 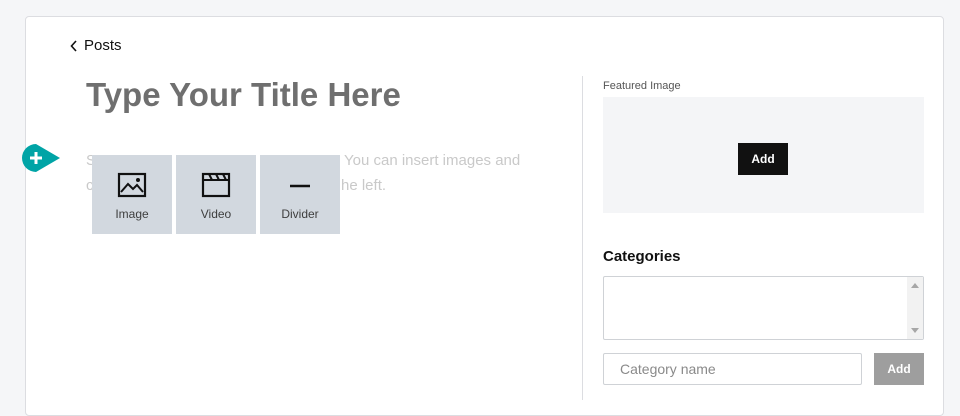 What do you see at coordinates (763, 308) in the screenshot?
I see `categories-list` at bounding box center [763, 308].